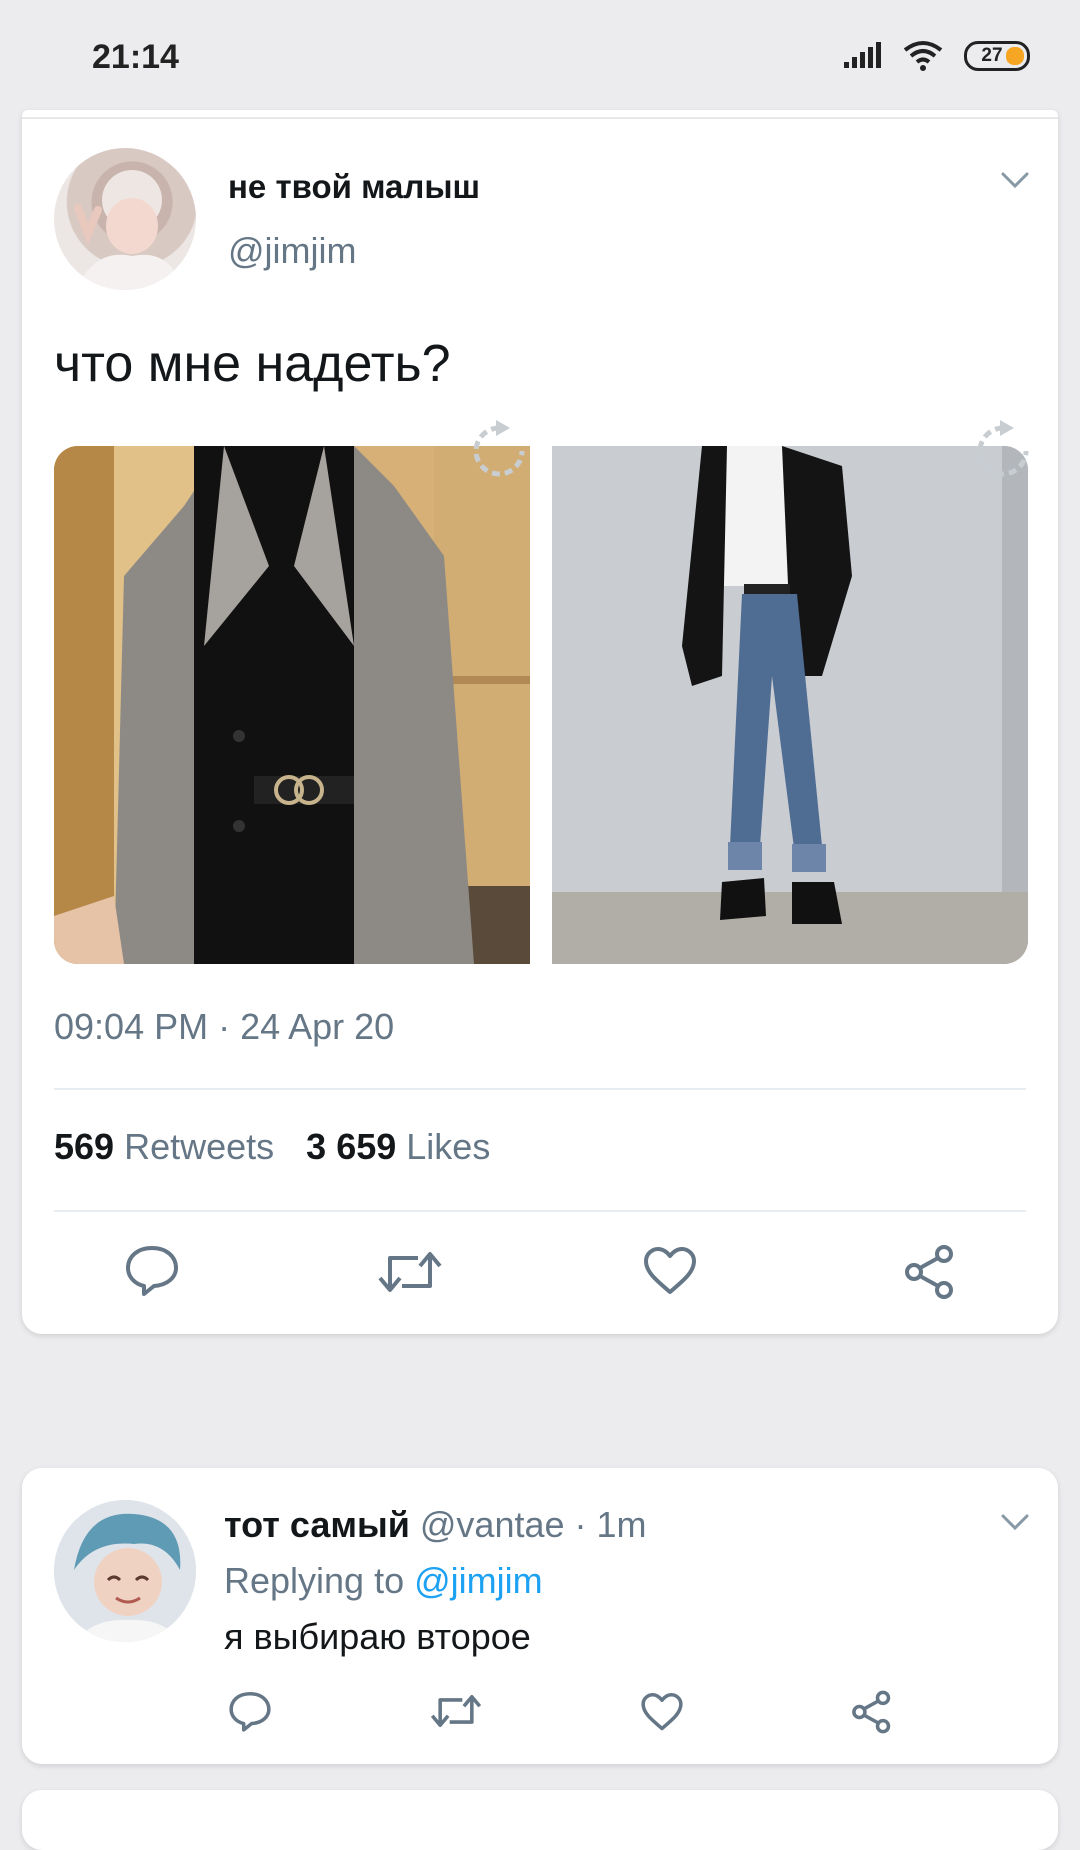 This screenshot has height=1850, width=1080. Describe the element at coordinates (923, 56) in the screenshot. I see `wifi-icon` at that location.